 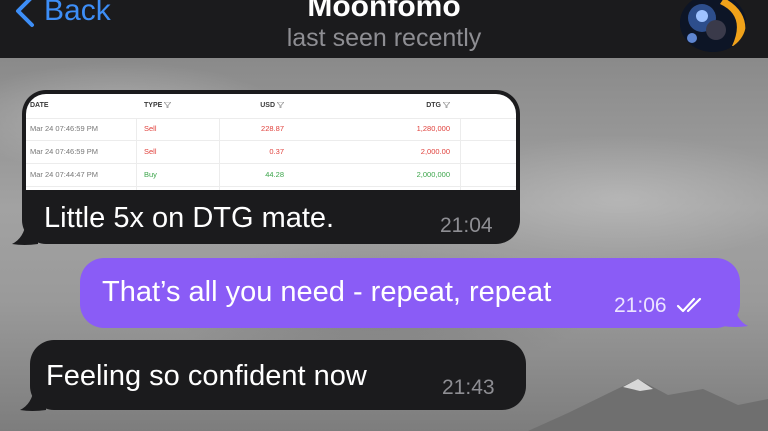 What do you see at coordinates (433, 128) in the screenshot?
I see `table-cell-dtg: 1,280,000` at bounding box center [433, 128].